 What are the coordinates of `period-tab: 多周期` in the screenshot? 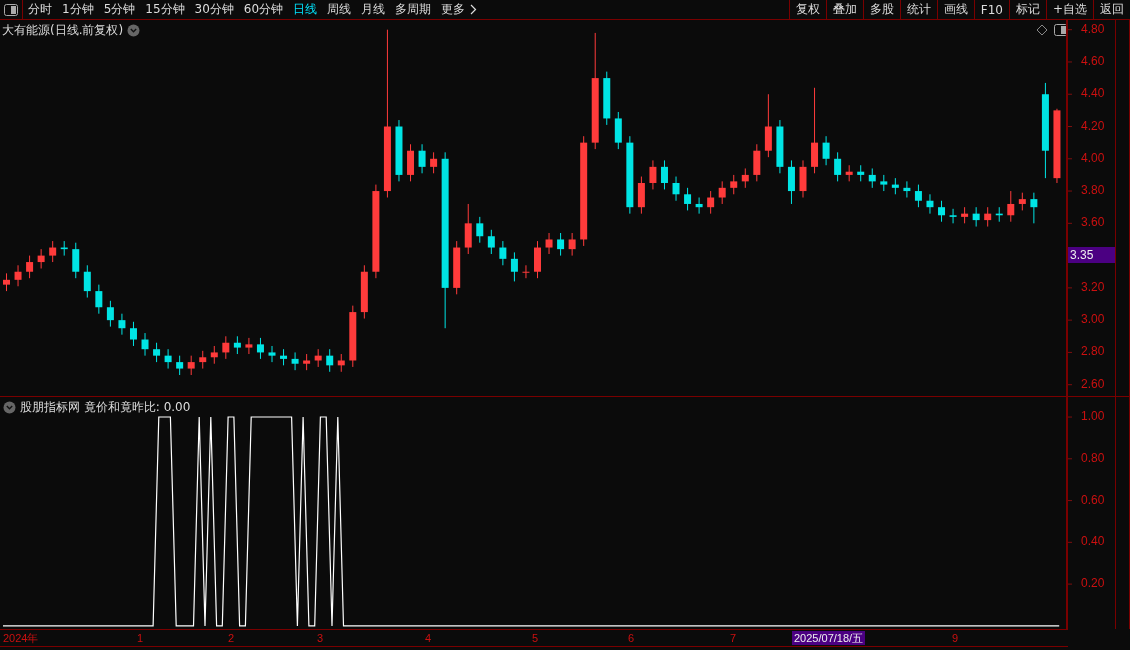 It's located at (413, 9).